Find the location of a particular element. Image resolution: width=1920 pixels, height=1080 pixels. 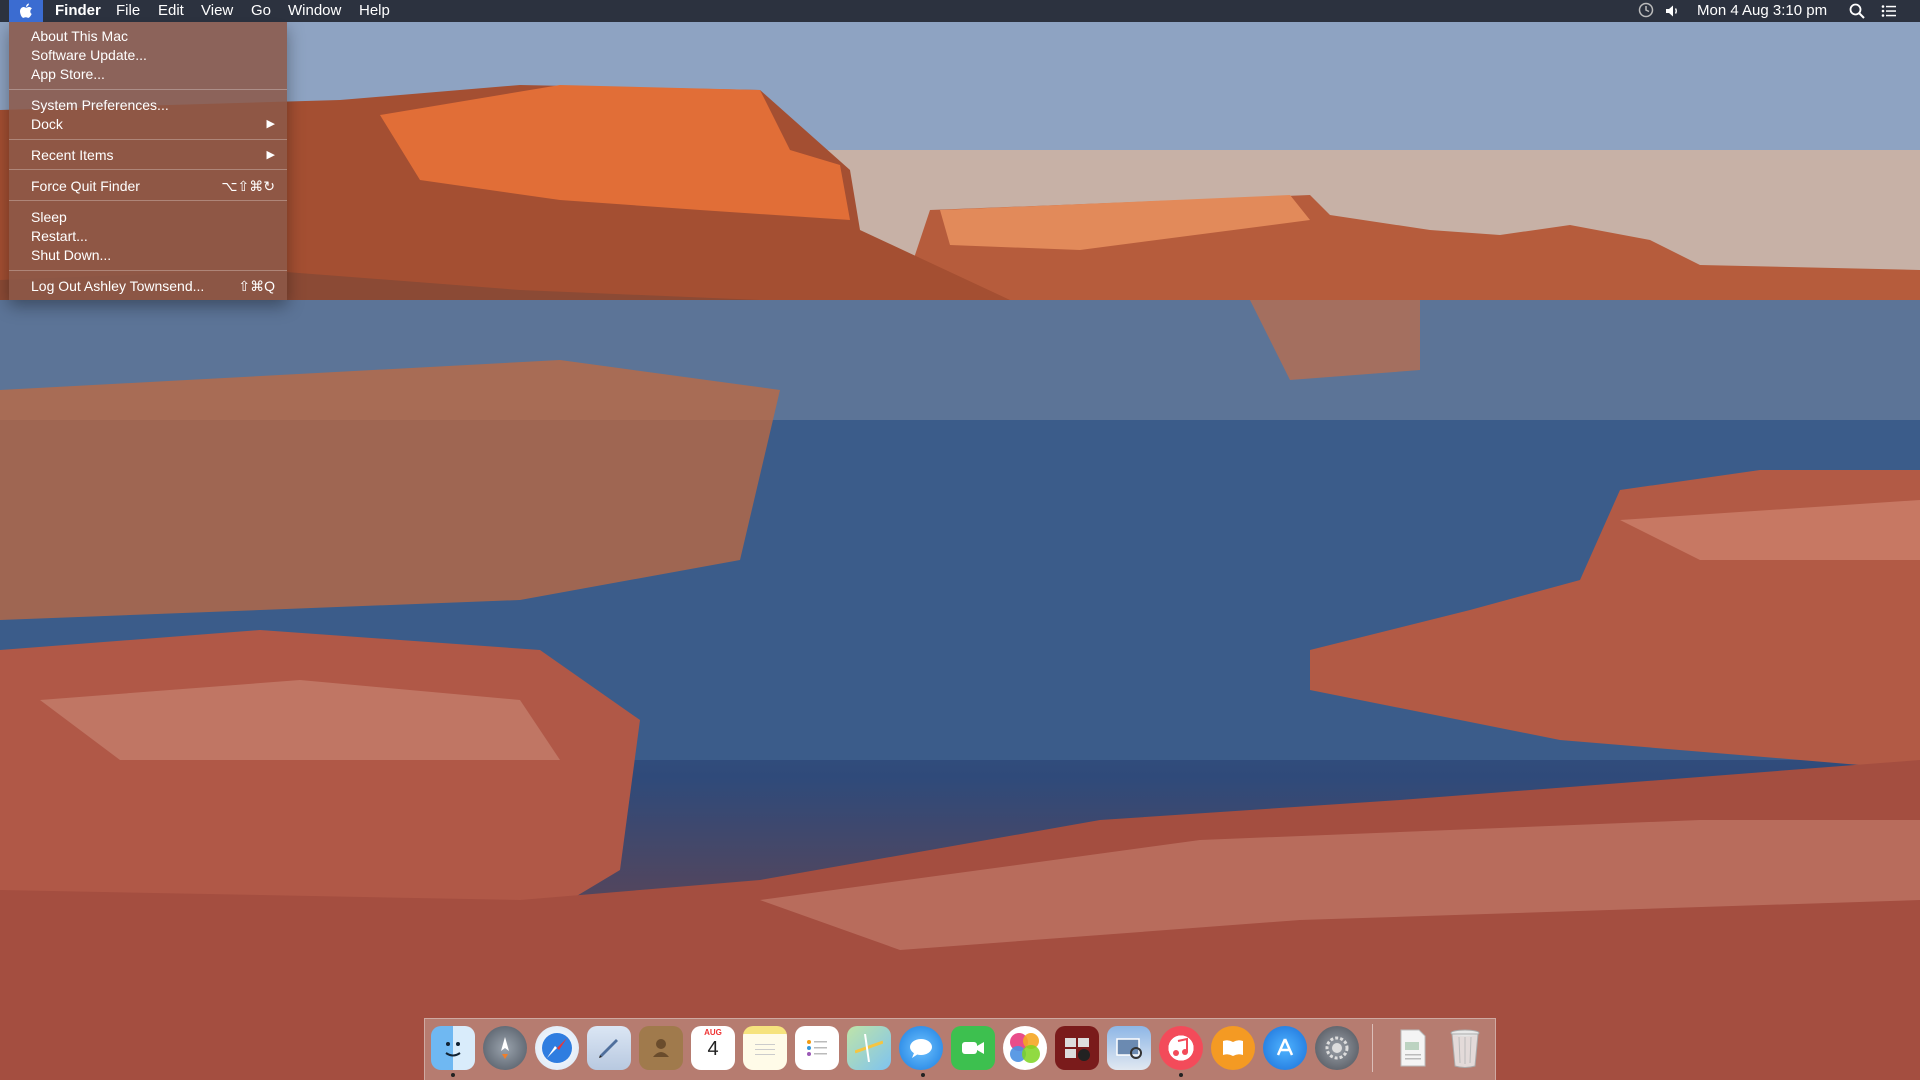

menu-shortcut: ⌥⇧⌘↻ is located at coordinates (248, 186).